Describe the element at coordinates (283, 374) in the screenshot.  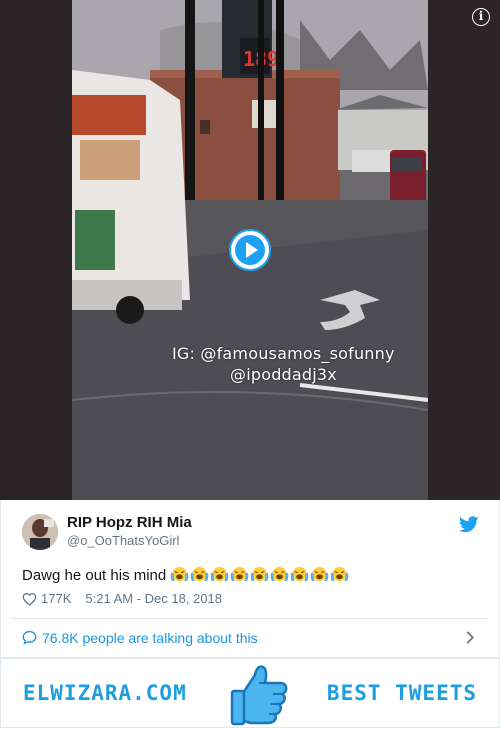
I see `video-watermark-line2: @ipoddadj3x` at that location.